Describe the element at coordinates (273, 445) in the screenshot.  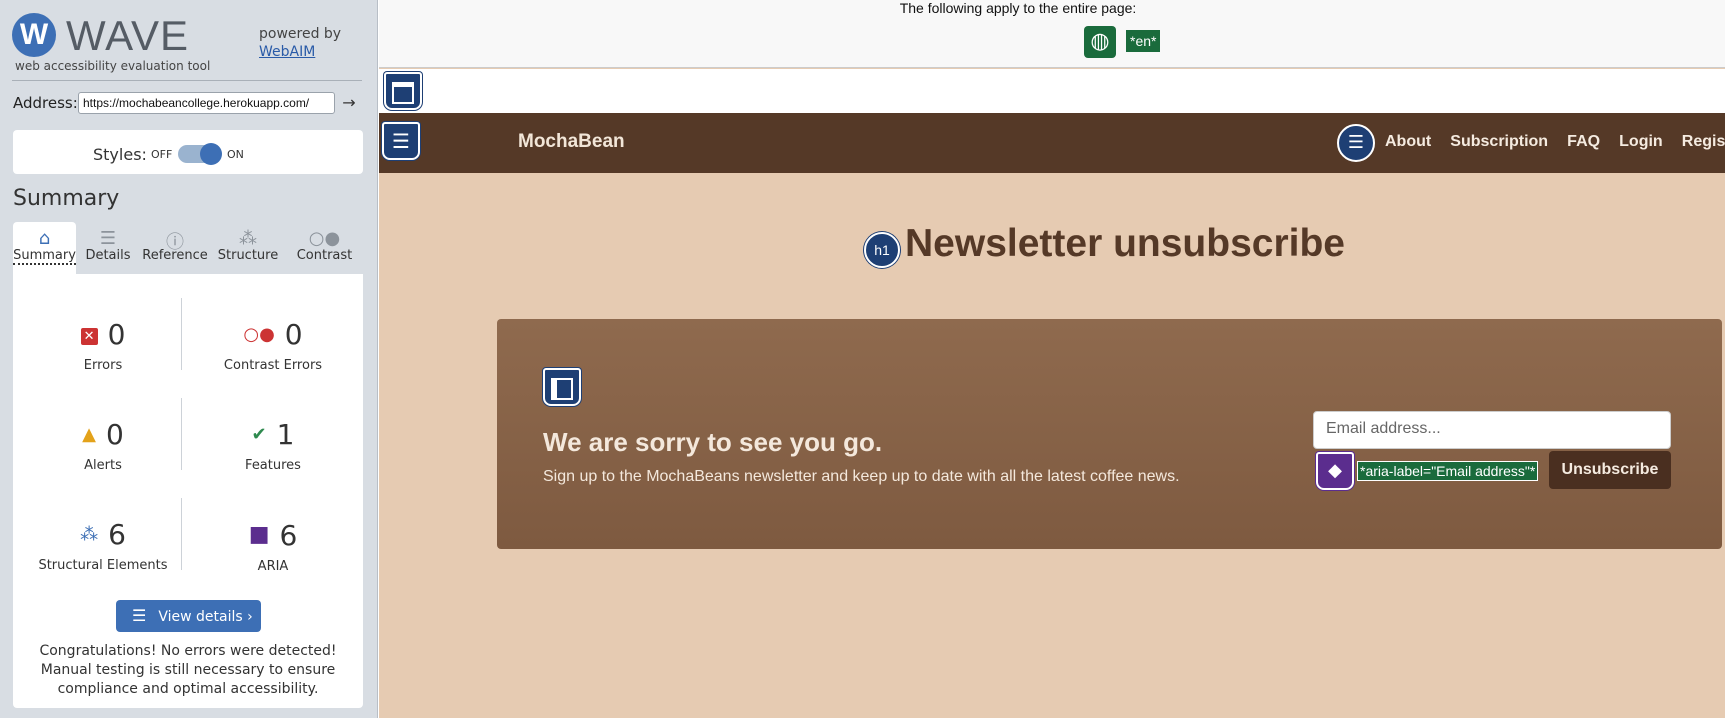
I see `stat-features: ✔ 1 Features` at that location.